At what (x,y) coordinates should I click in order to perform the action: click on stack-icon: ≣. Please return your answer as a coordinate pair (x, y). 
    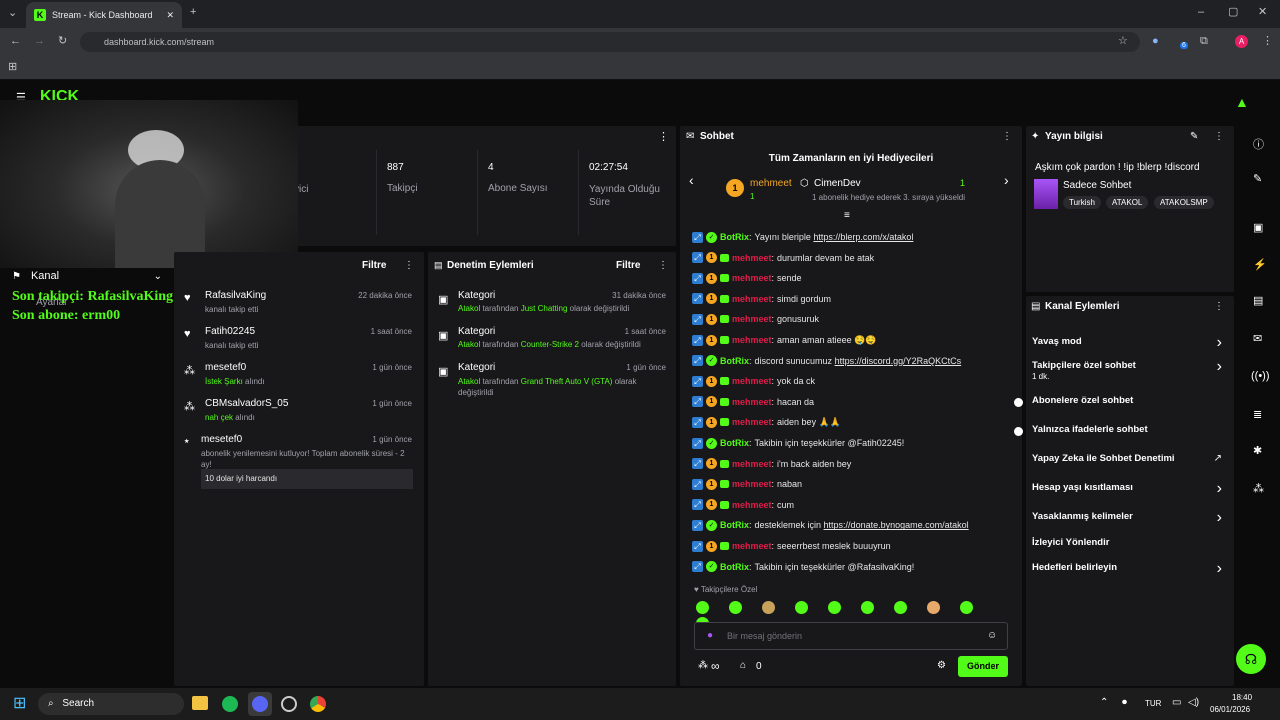
    Looking at the image, I should click on (1257, 414).